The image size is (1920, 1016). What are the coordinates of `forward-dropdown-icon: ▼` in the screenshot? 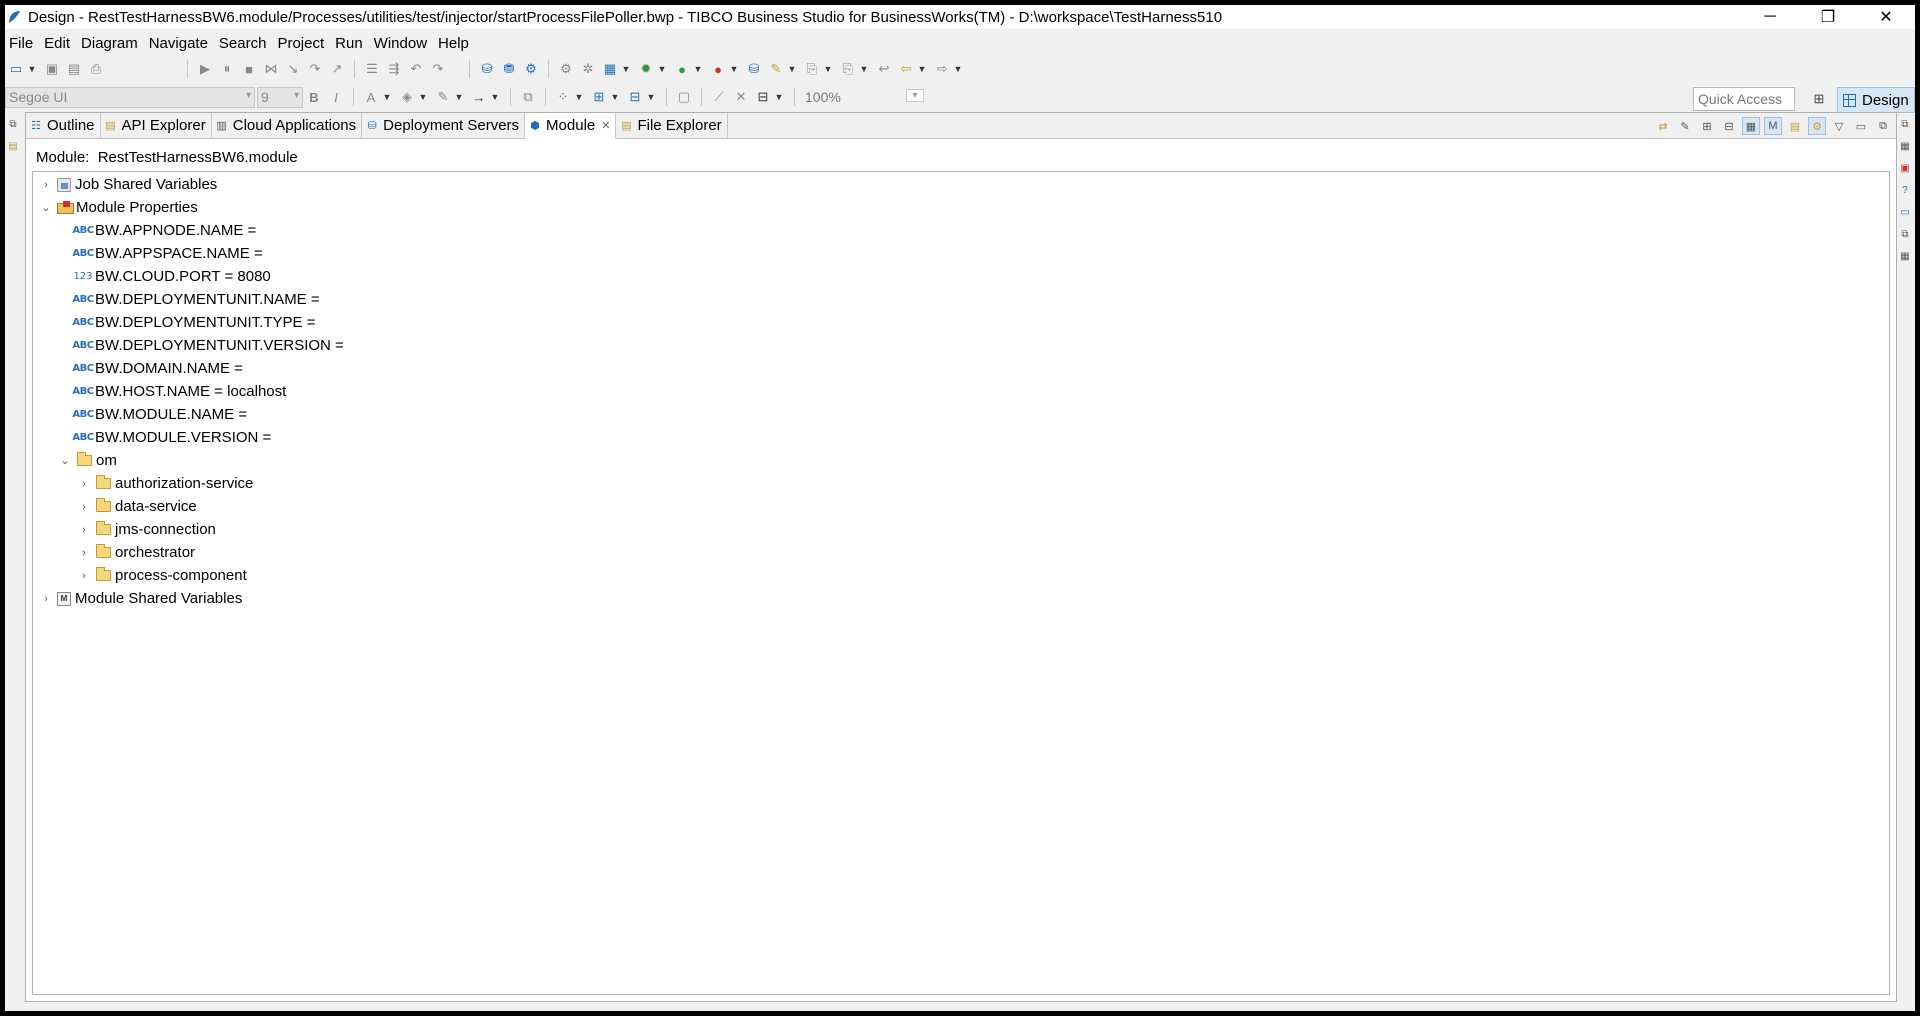 It's located at (958, 69).